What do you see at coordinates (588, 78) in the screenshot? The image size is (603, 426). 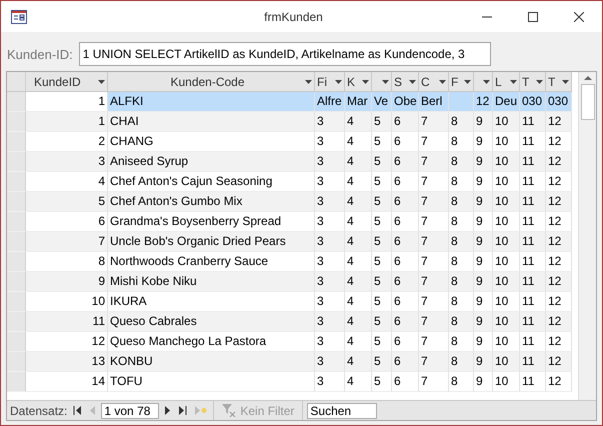 I see `scroll-up-icon` at bounding box center [588, 78].